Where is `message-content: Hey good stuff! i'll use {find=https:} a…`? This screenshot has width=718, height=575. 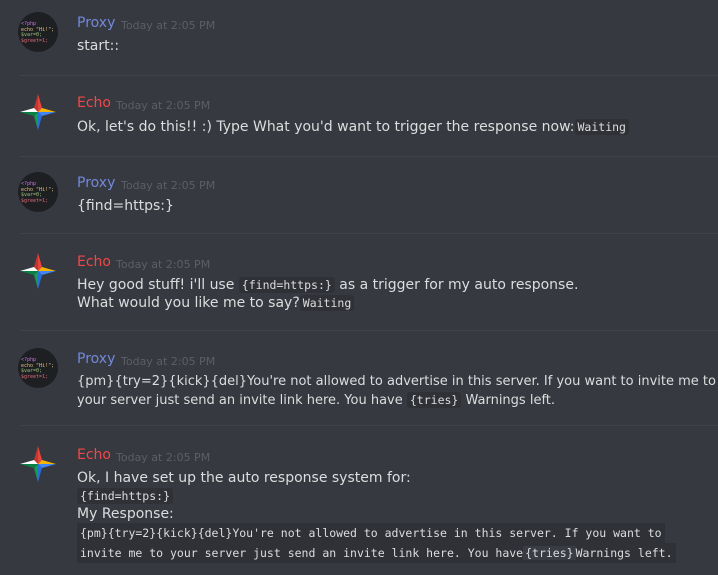 message-content: Hey good stuff! i'll use {find=https:} a… is located at coordinates (328, 294).